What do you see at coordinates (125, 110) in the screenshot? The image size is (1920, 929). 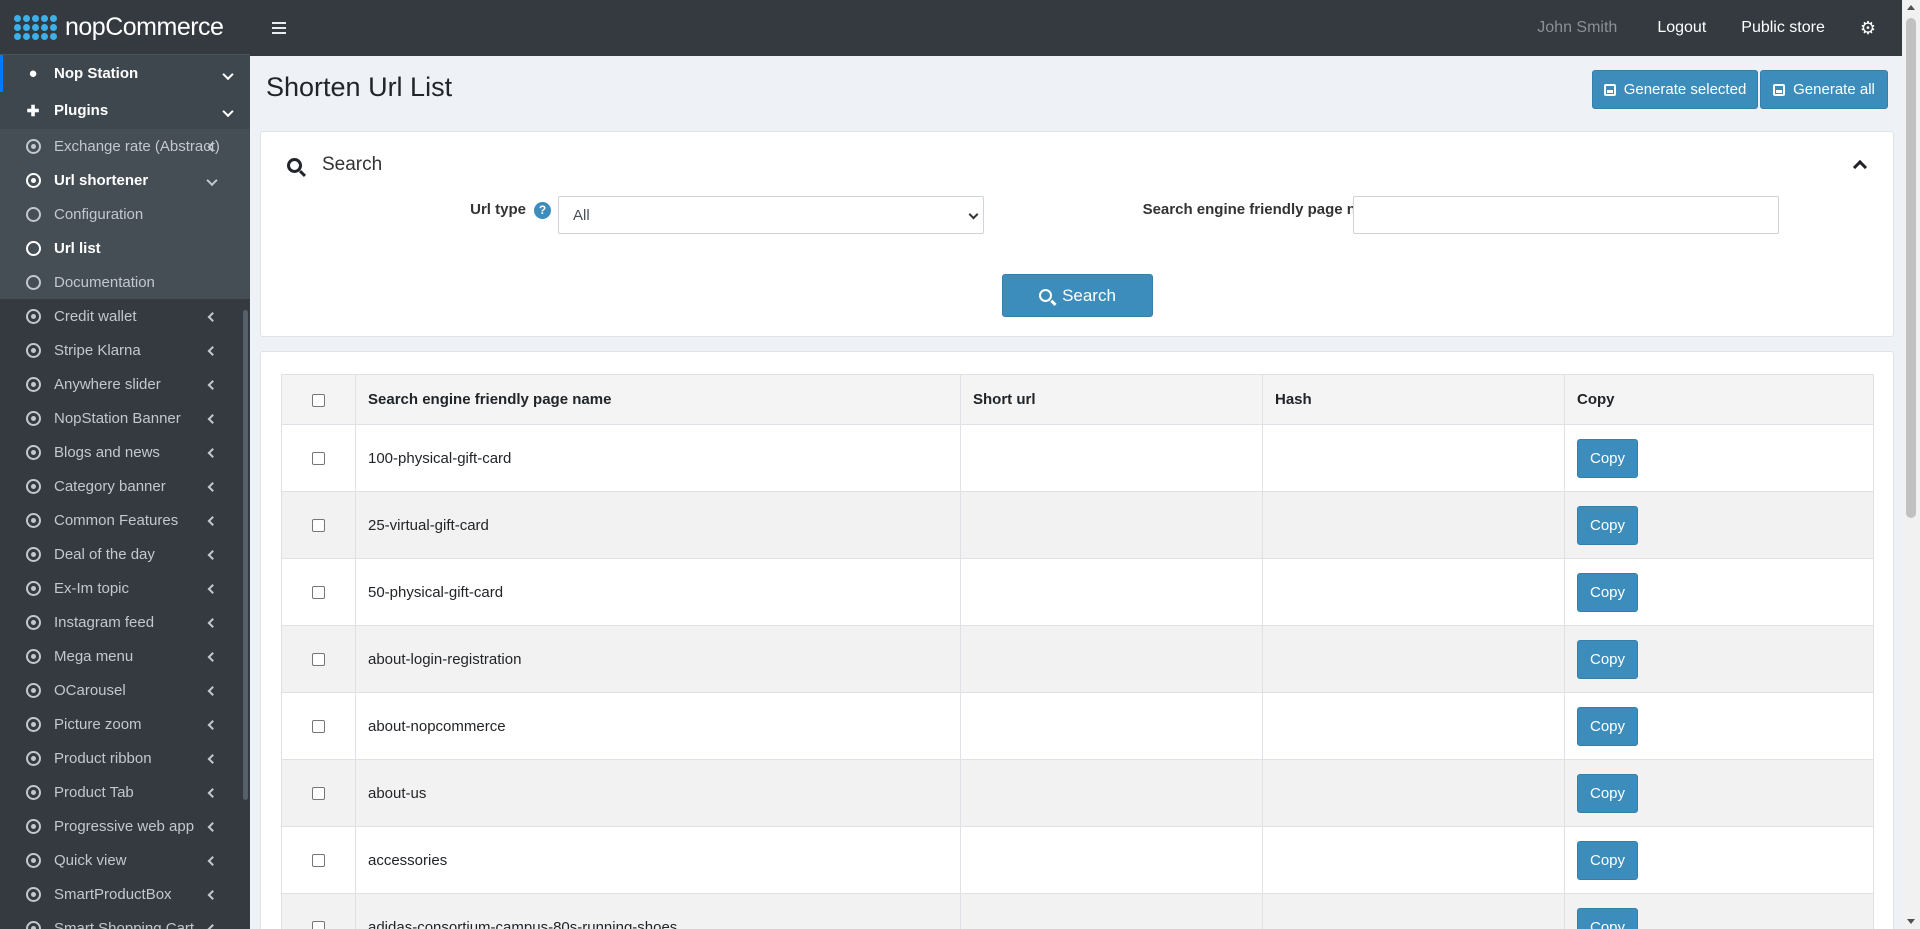 I see `sidebar-item-plugins: ✚ Plugins` at bounding box center [125, 110].